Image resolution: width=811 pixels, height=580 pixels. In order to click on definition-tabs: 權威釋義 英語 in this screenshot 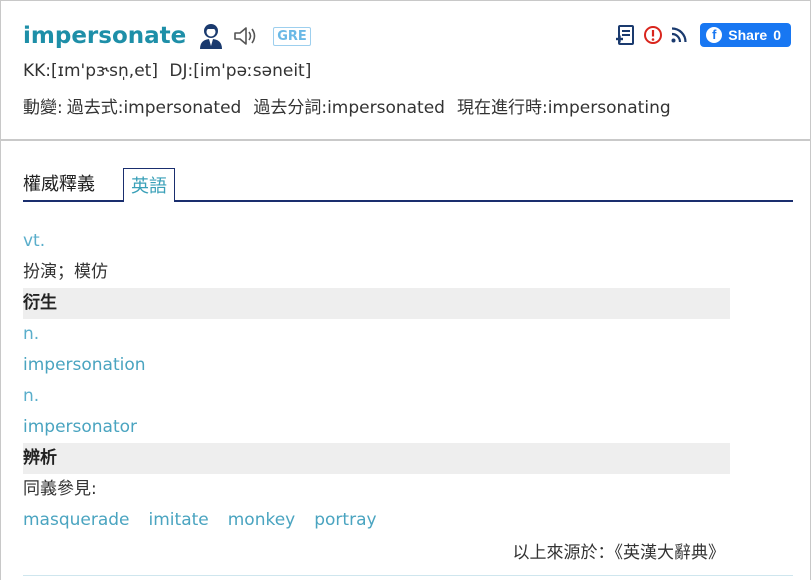, I will do `click(408, 185)`.